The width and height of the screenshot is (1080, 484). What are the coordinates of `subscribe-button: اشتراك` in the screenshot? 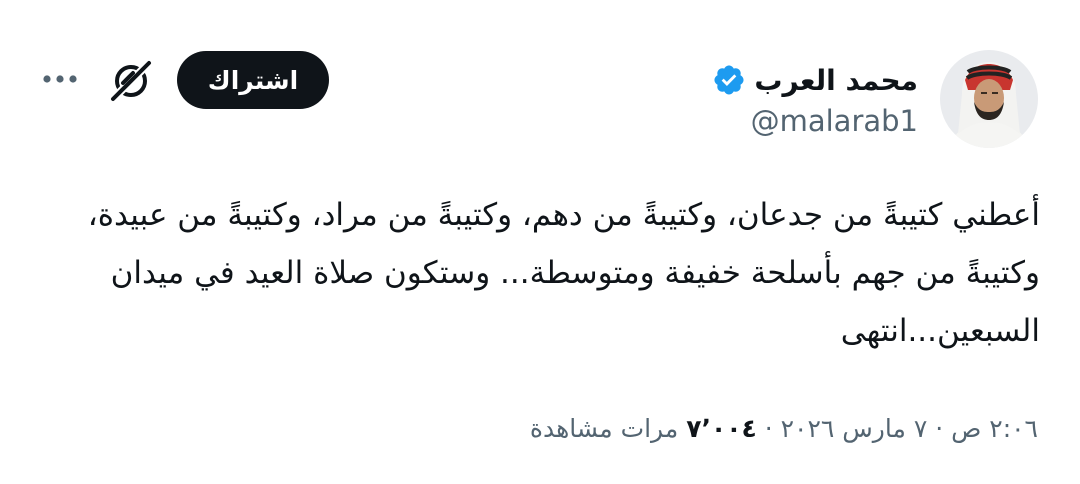 It's located at (253, 80).